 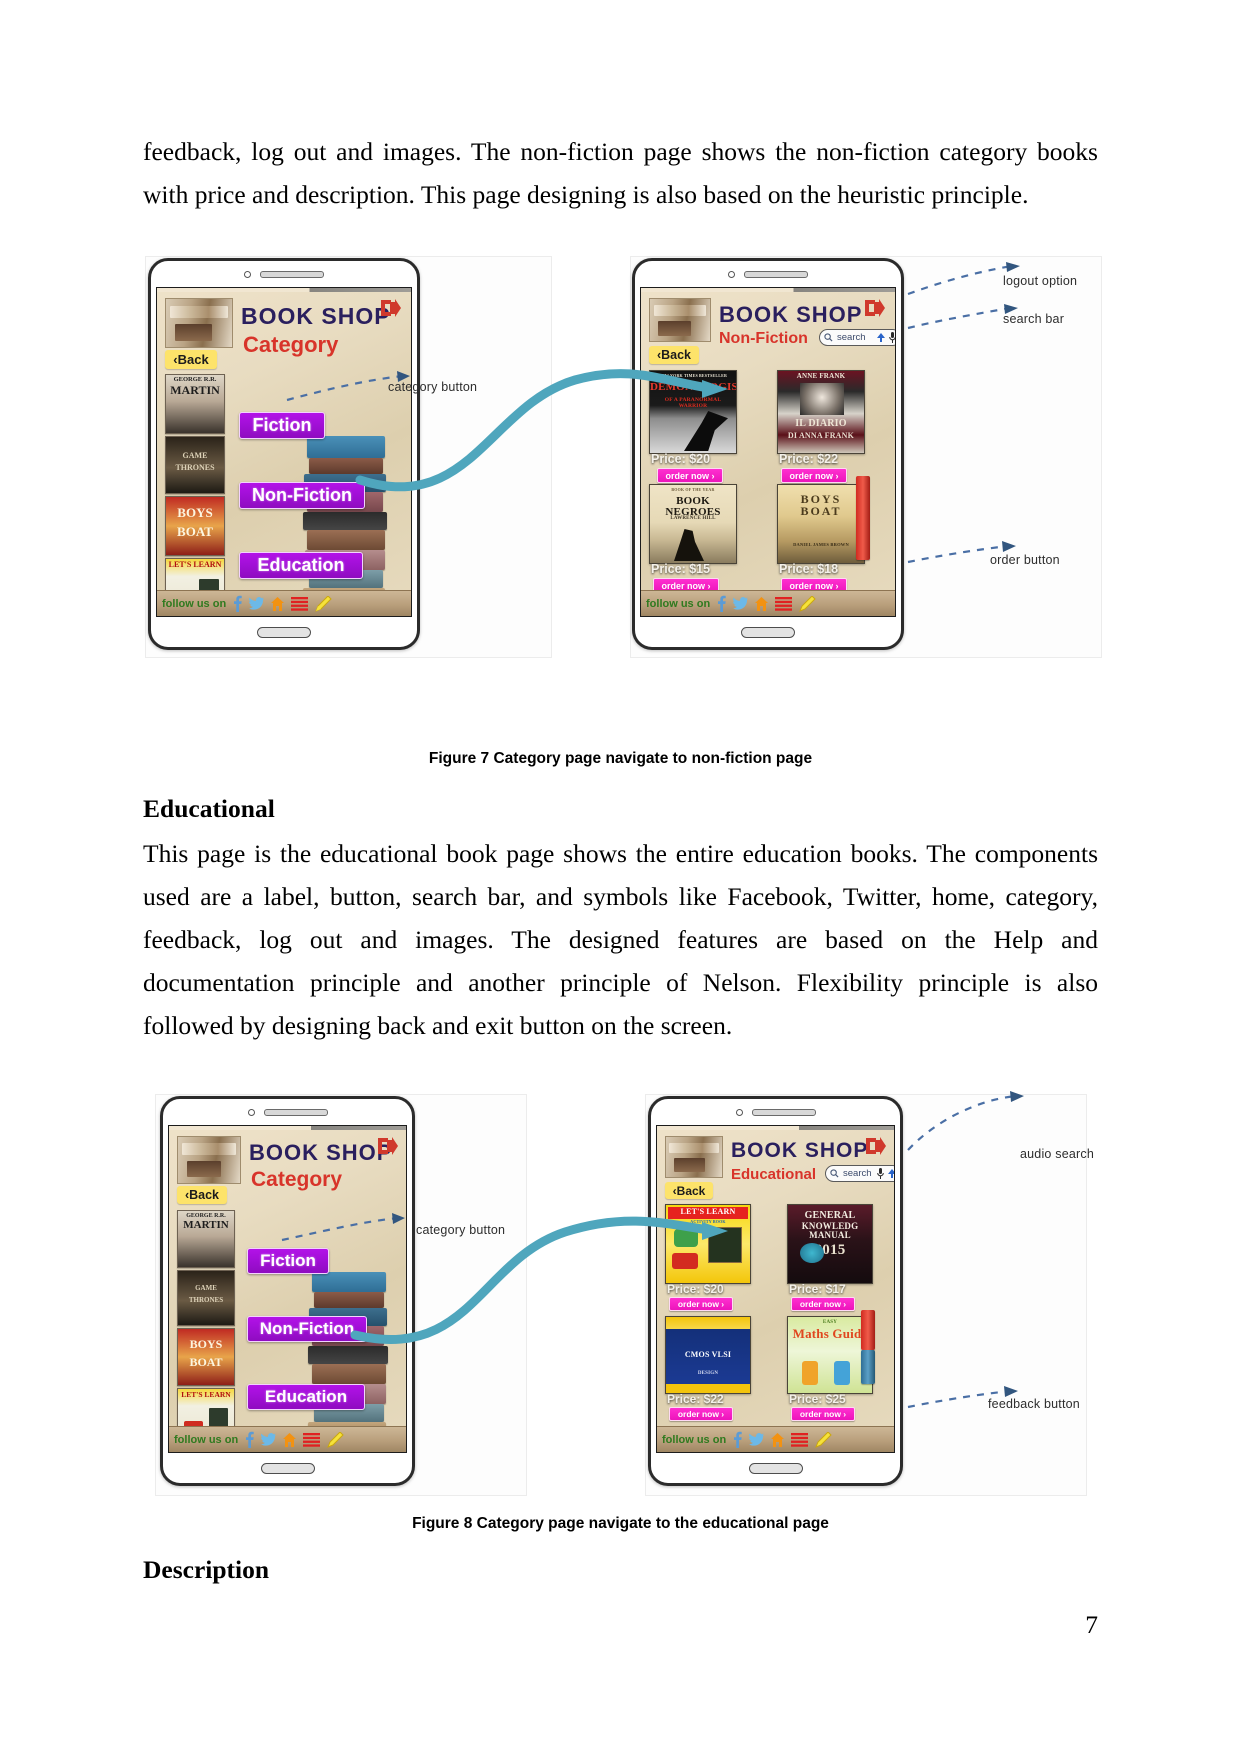 I want to click on cover-portrait, so click(x=822, y=399).